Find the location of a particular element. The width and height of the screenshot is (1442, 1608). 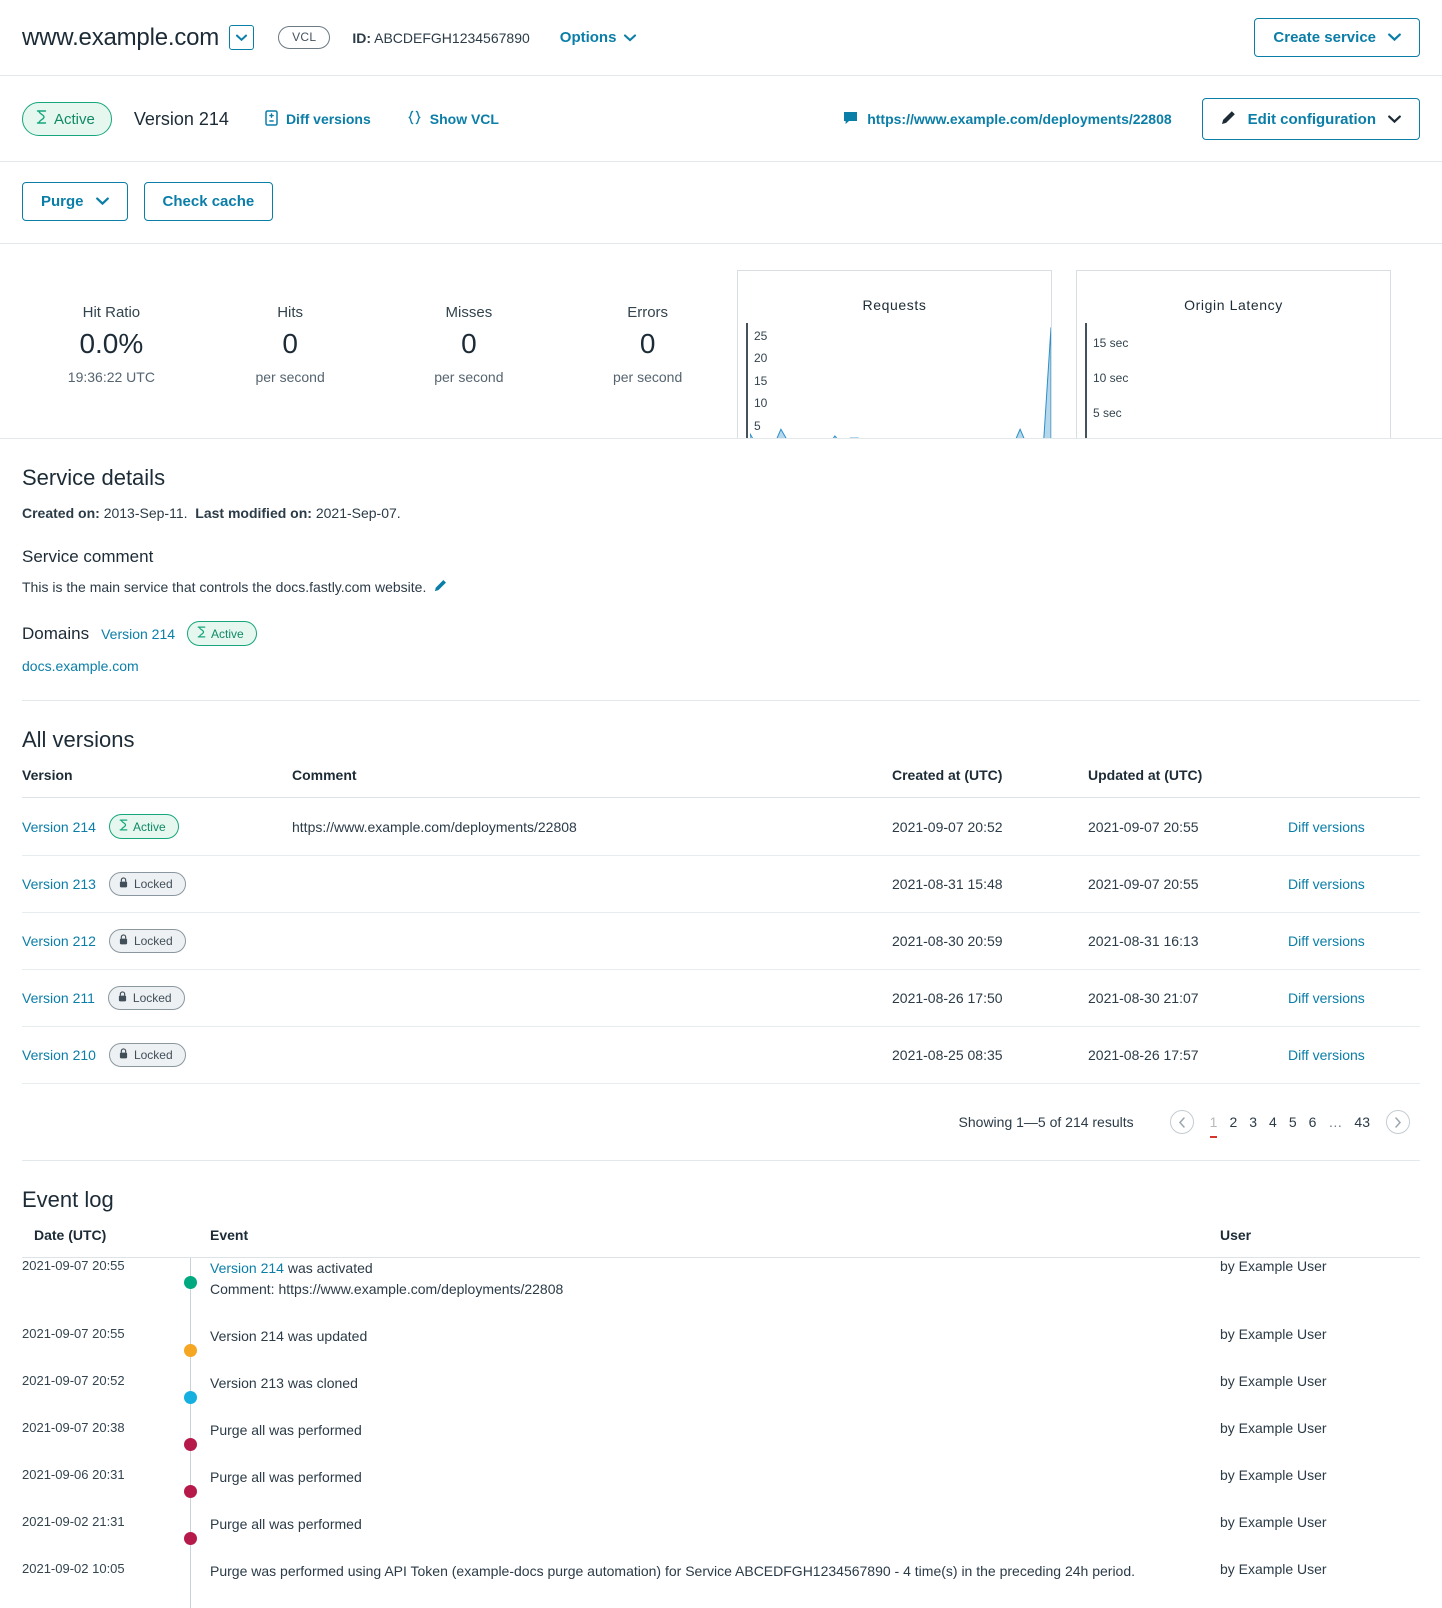

edit-configuration-button: Edit configuration is located at coordinates (1311, 119).